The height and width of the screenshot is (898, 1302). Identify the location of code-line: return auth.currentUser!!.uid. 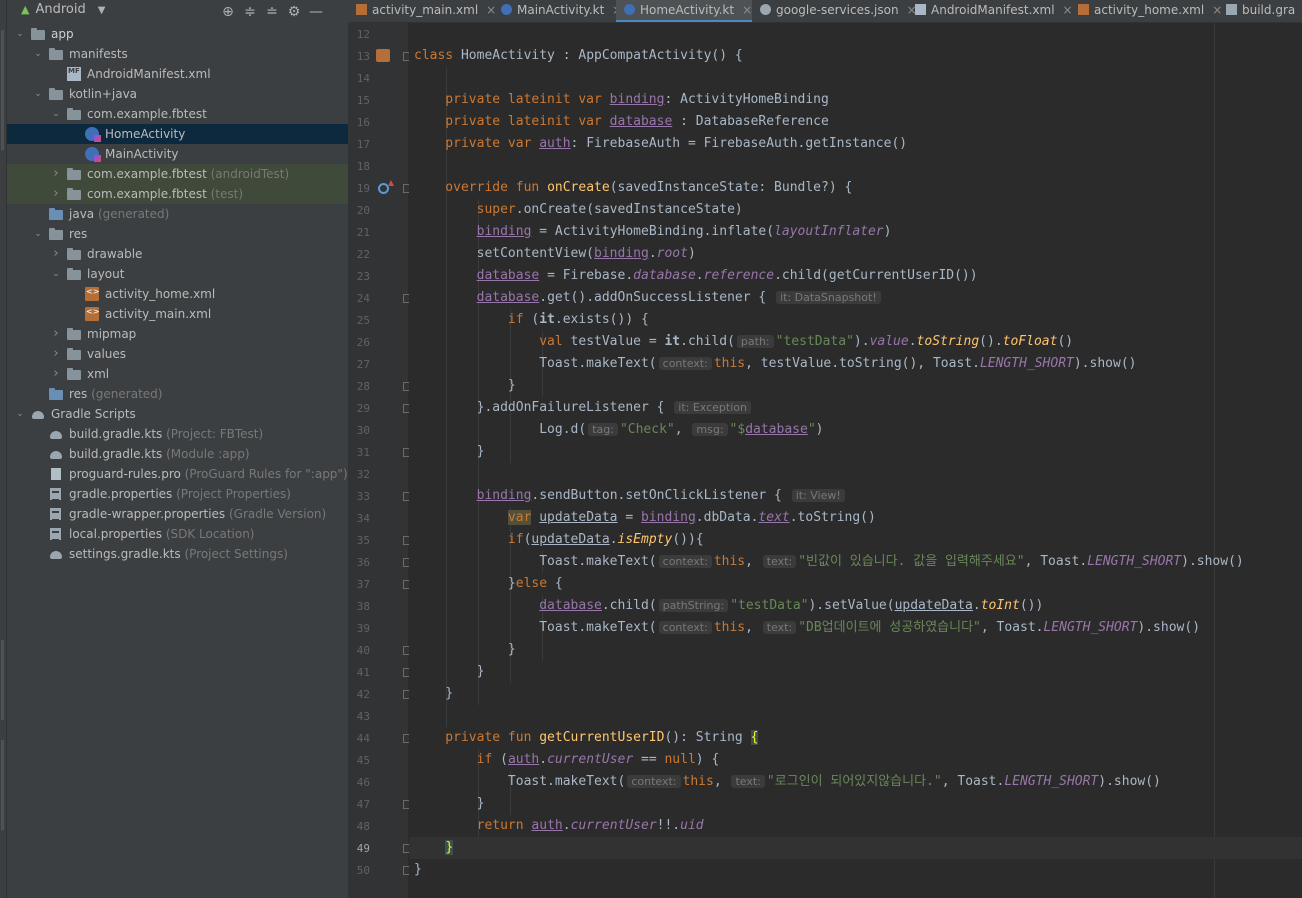
(559, 826).